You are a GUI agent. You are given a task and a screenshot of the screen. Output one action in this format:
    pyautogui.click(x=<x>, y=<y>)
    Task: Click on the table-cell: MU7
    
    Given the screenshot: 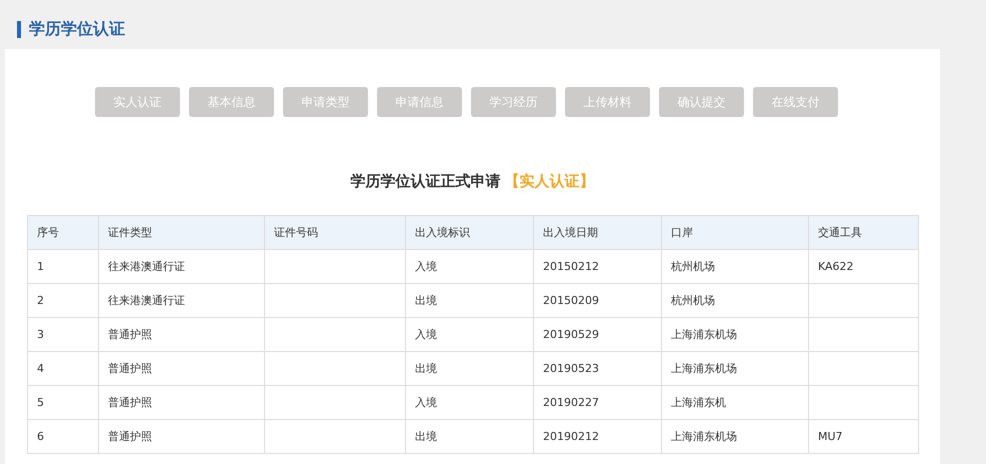 What is the action you would take?
    pyautogui.click(x=830, y=436)
    